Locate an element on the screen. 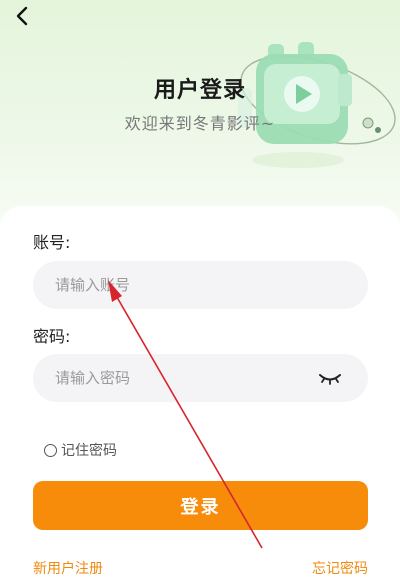  radio-circle-icon is located at coordinates (50, 450).